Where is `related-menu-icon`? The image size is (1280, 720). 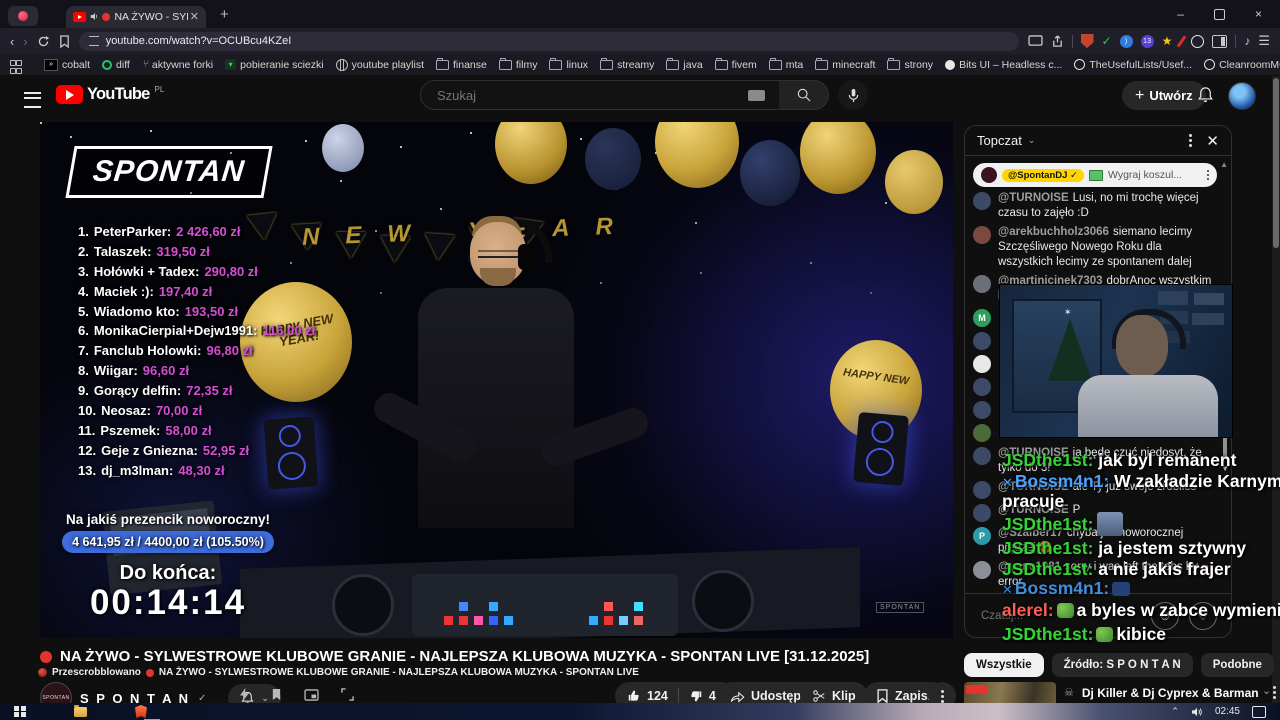
related-menu-icon is located at coordinates (1274, 692).